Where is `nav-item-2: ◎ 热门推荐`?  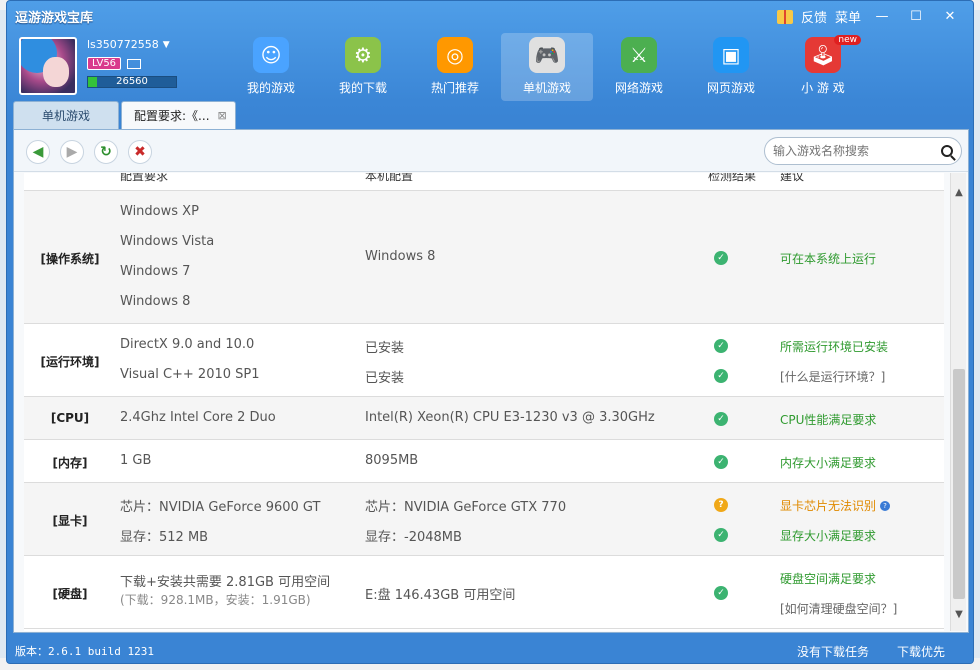
nav-item-2: ◎ 热门推荐 is located at coordinates (455, 67).